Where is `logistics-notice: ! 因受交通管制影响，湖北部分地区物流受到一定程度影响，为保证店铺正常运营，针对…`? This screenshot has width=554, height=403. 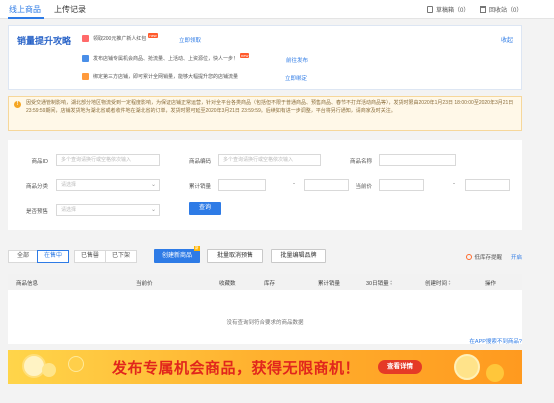
logistics-notice: ! 因受交通管制影响，湖北部分地区物流受到一定程度影响，为保证店铺正常运营，针对… is located at coordinates (265, 113).